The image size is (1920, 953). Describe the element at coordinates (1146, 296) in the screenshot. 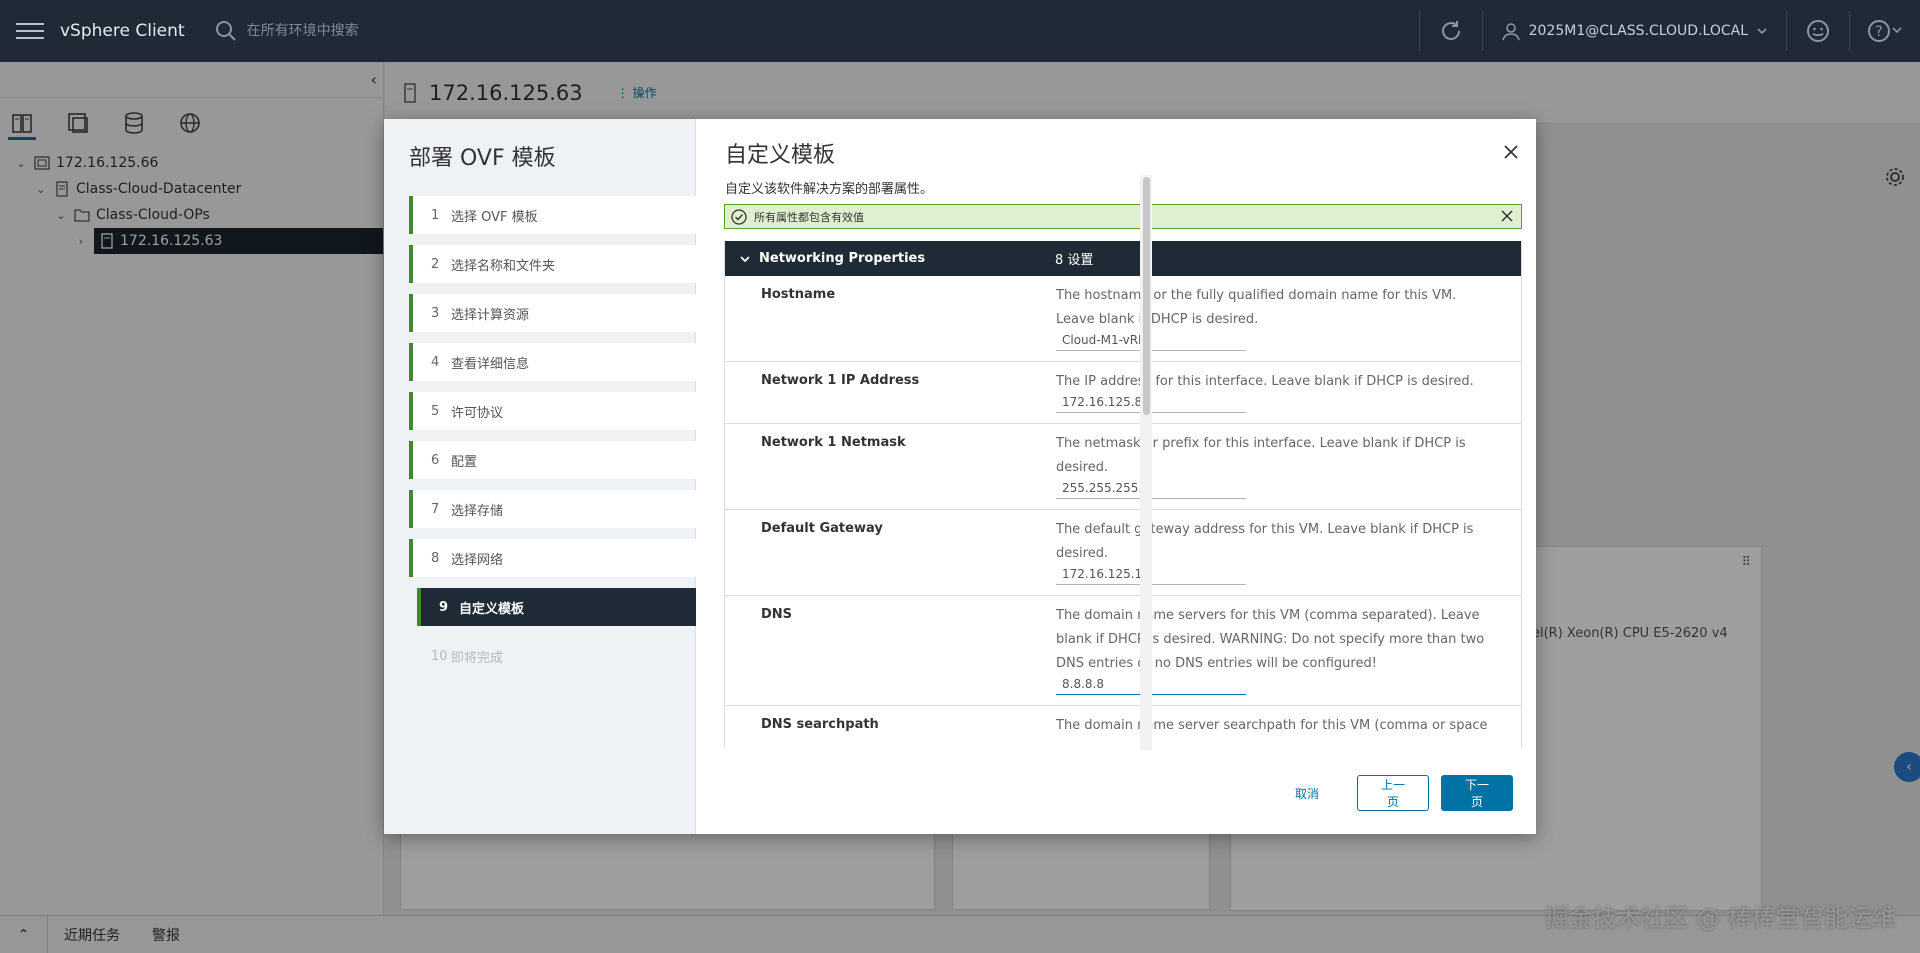

I see `scrollbar-thumb` at that location.